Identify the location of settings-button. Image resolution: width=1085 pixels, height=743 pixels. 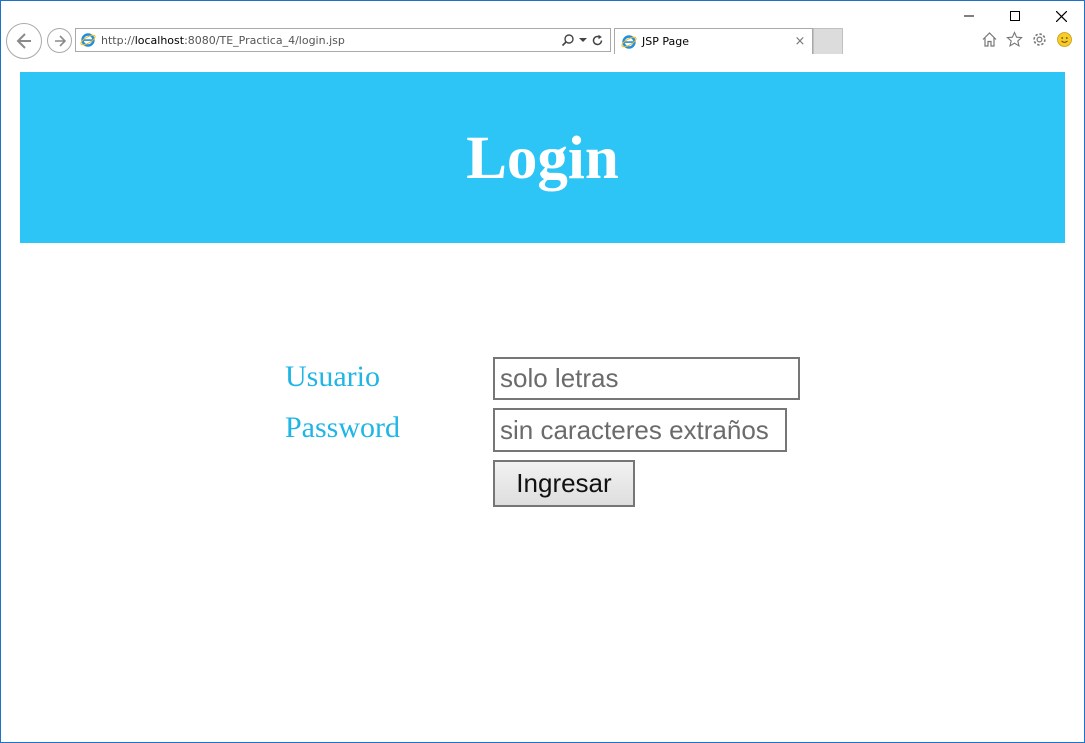
(1039, 39).